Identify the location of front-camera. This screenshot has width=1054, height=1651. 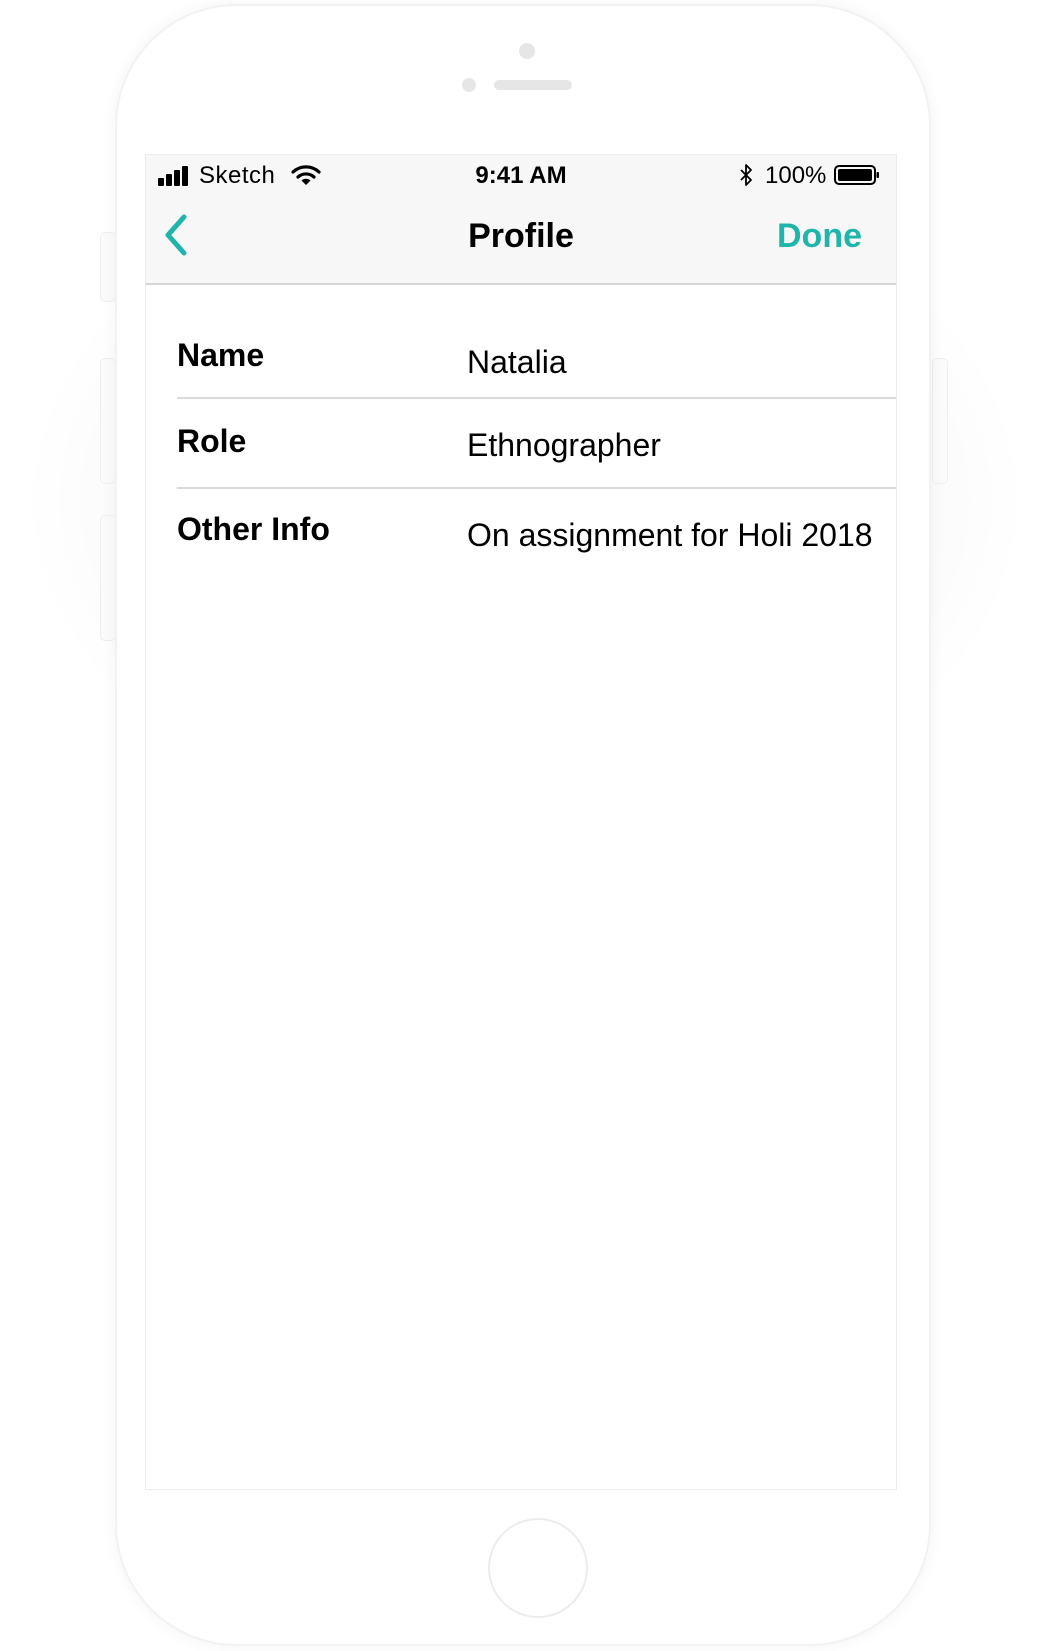
(527, 51).